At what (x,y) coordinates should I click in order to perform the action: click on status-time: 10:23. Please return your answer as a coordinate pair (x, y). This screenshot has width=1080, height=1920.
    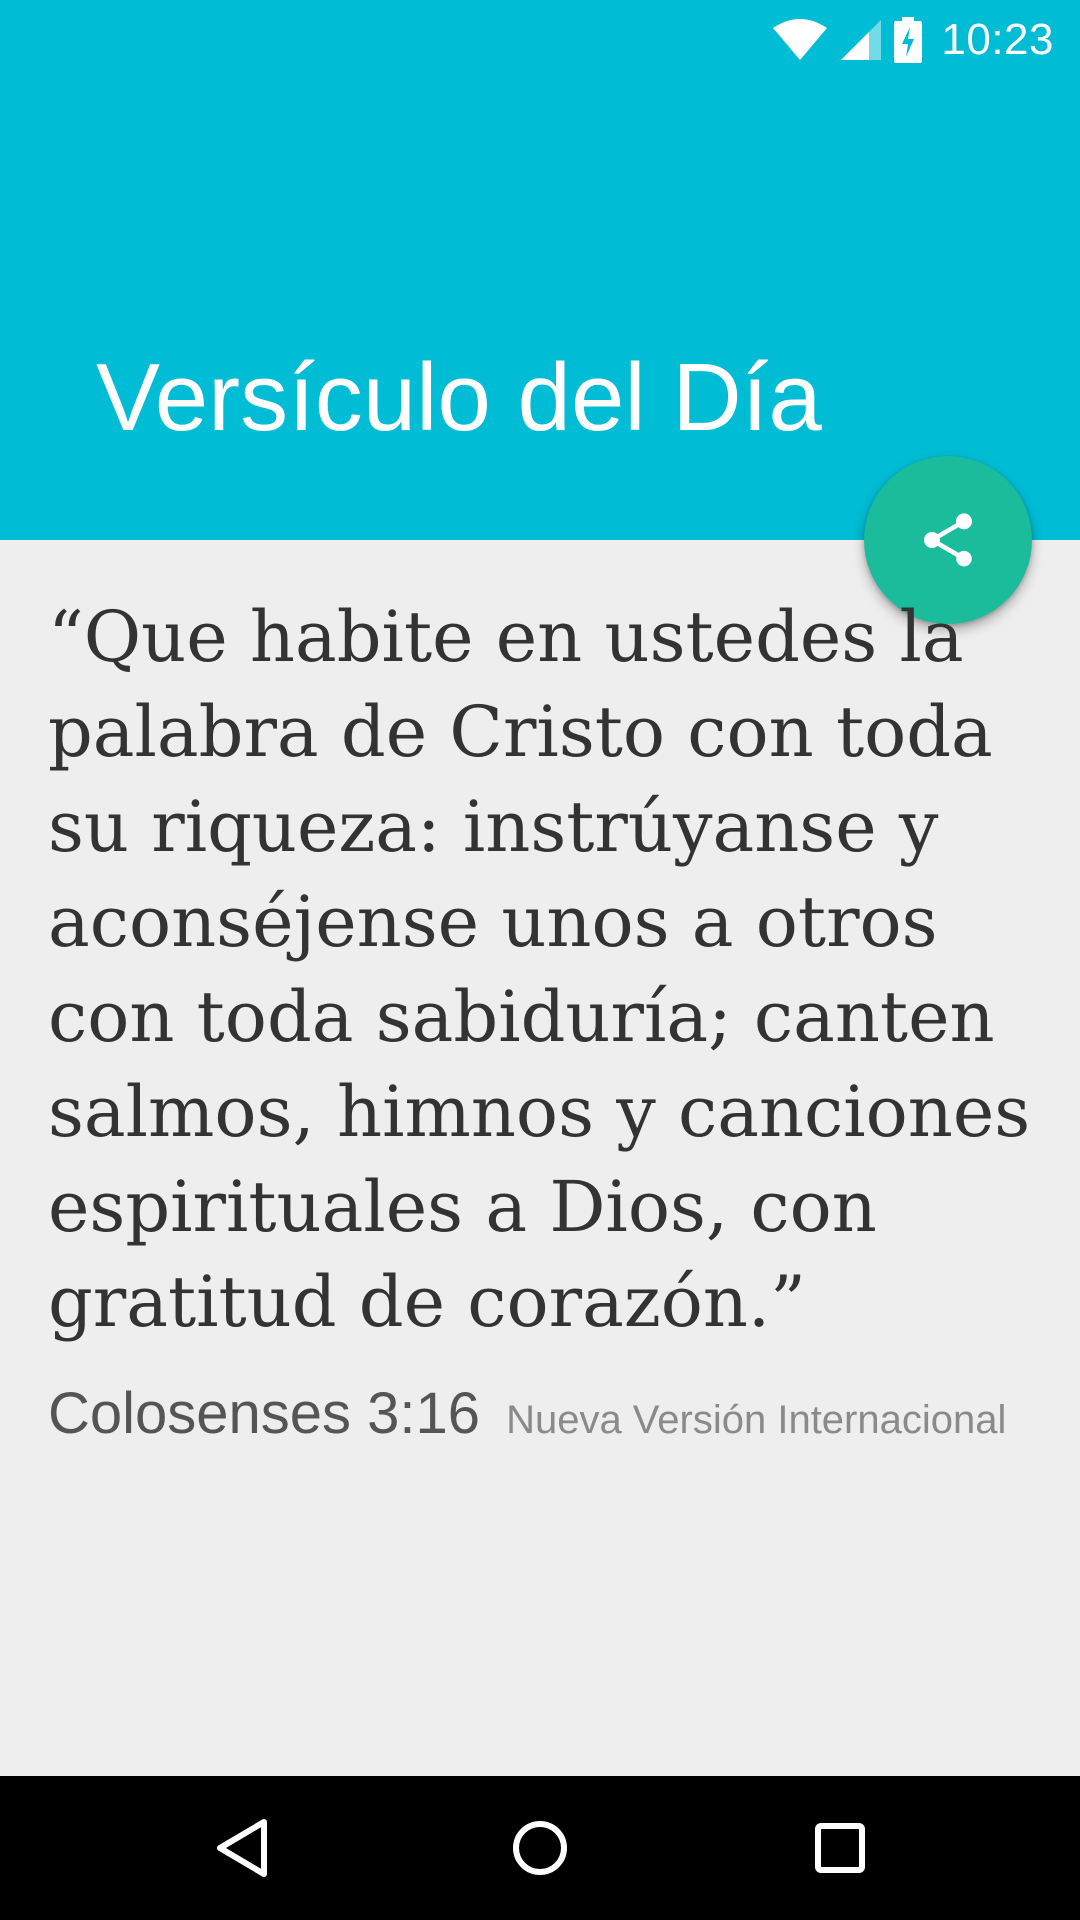
    Looking at the image, I should click on (997, 39).